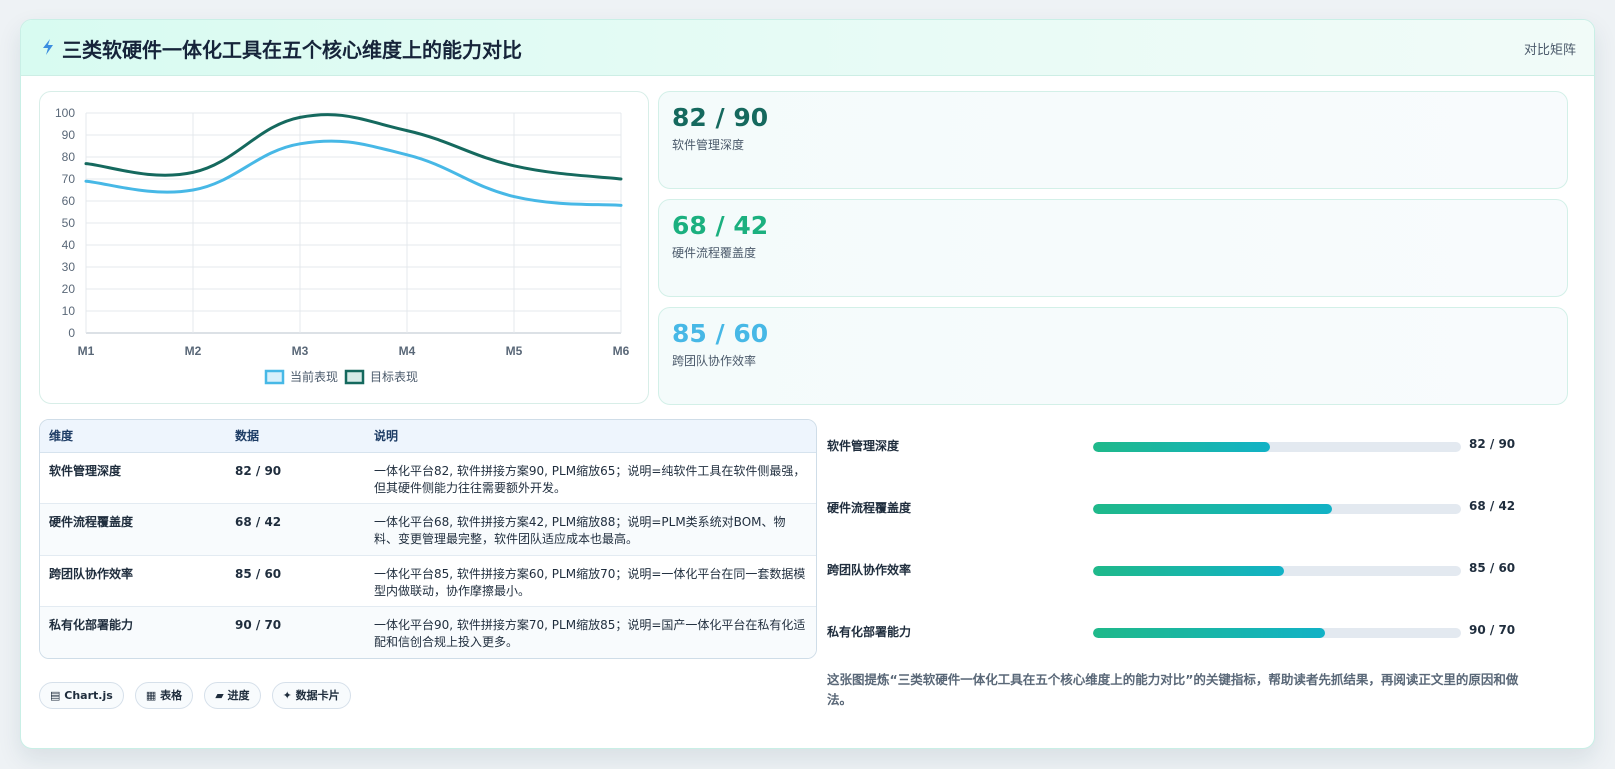 This screenshot has width=1615, height=769. What do you see at coordinates (151, 695) in the screenshot?
I see `table-icon: ▦` at bounding box center [151, 695].